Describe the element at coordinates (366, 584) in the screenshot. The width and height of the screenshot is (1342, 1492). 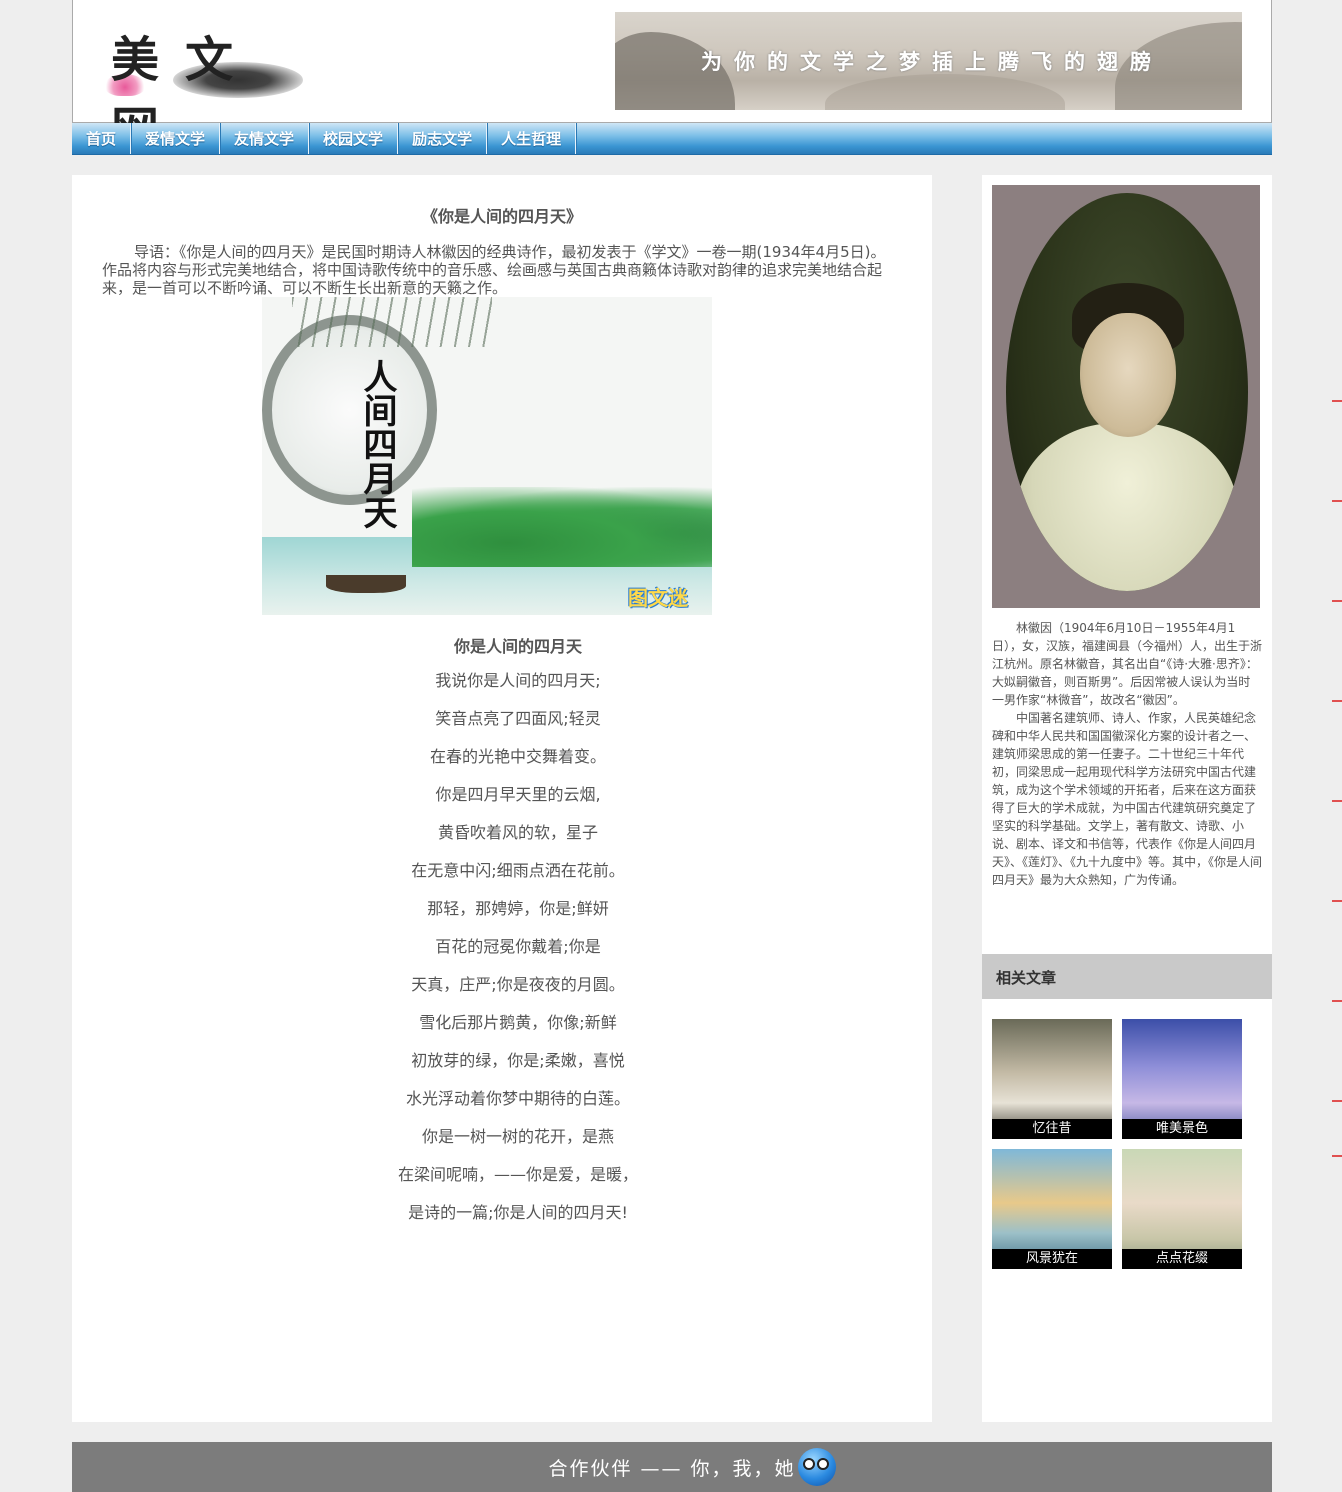
I see `boat-decoration` at that location.